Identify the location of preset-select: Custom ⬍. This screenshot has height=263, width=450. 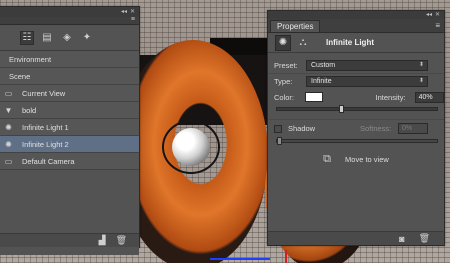
(367, 65).